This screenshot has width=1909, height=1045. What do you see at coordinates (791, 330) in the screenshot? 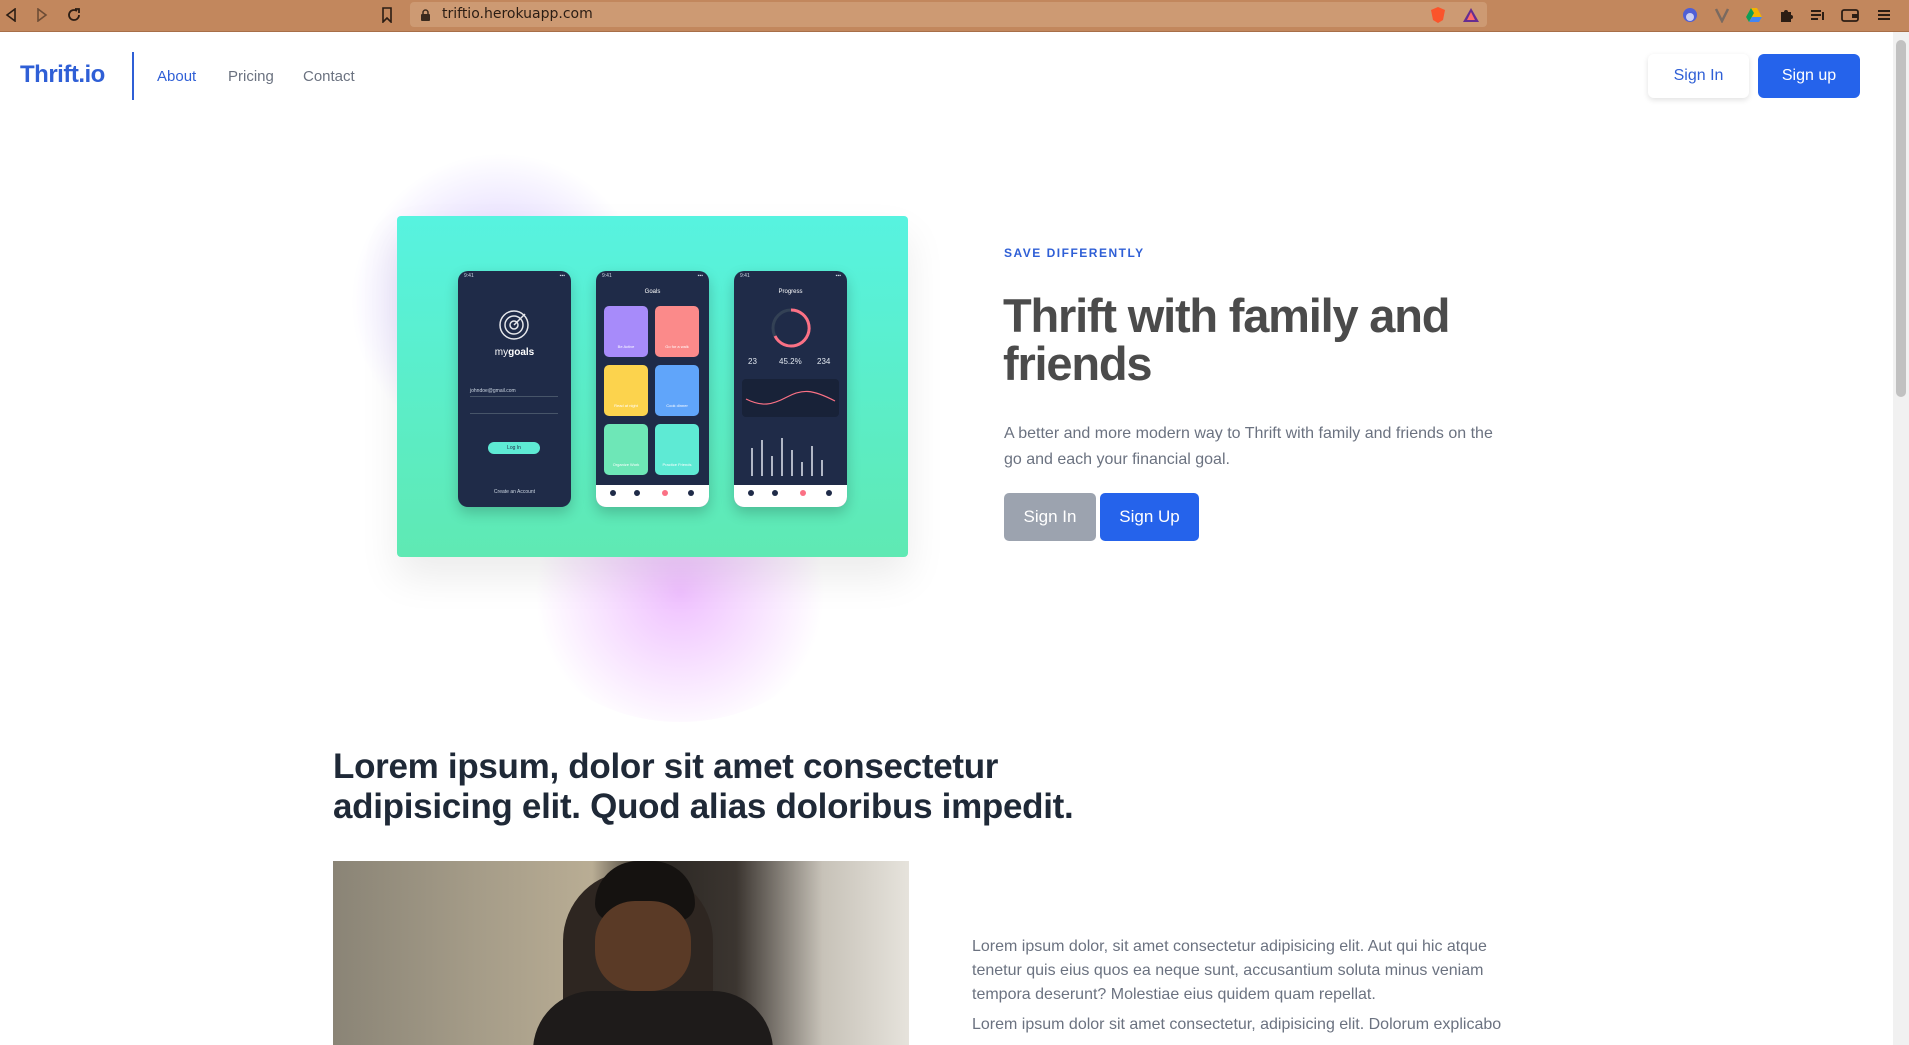
I see `progress-ring-icon` at bounding box center [791, 330].